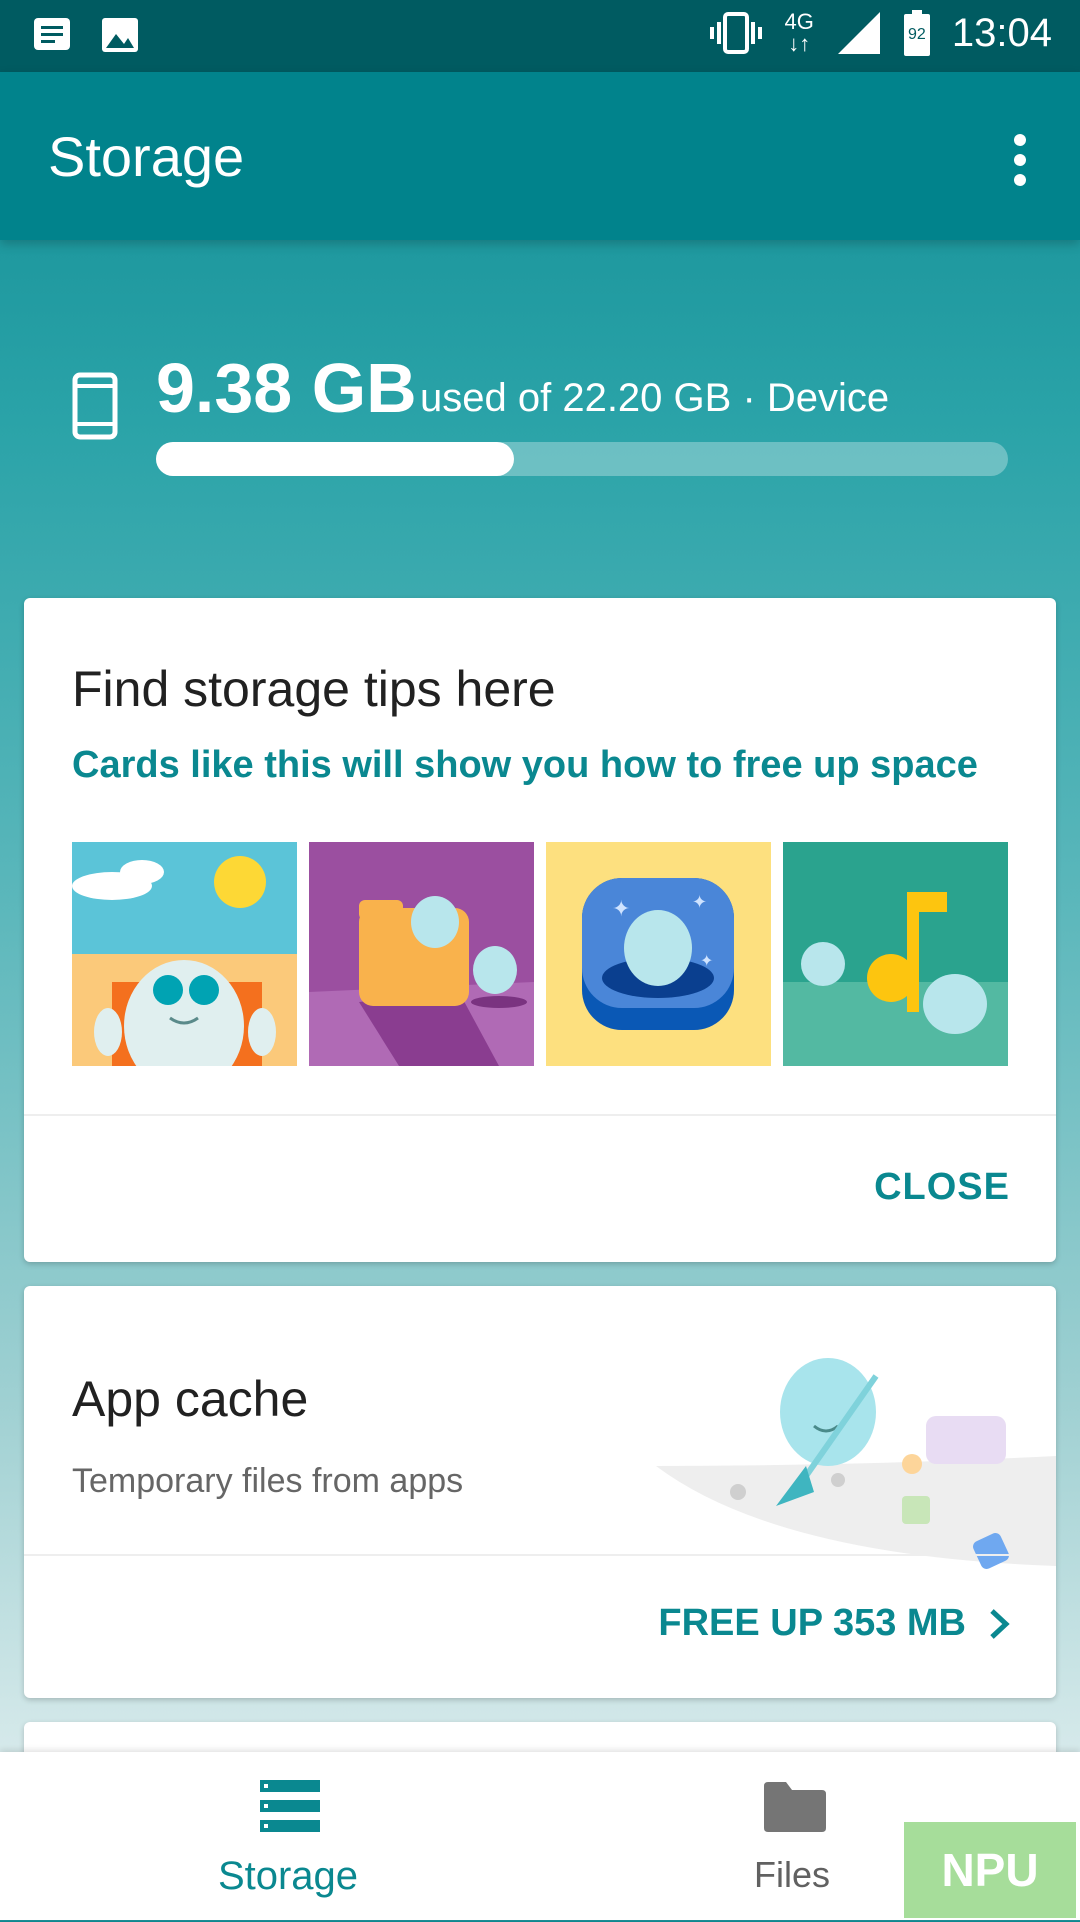 Image resolution: width=1080 pixels, height=1922 pixels. I want to click on notification-image-icon, so click(120, 35).